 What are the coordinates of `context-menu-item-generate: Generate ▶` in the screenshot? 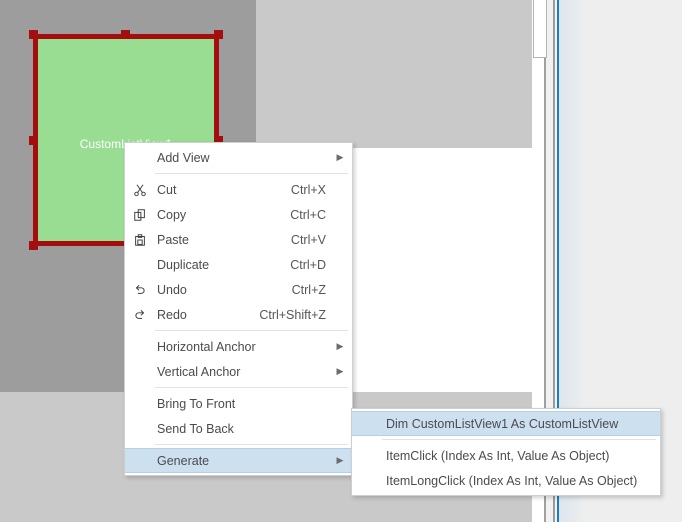 It's located at (238, 460).